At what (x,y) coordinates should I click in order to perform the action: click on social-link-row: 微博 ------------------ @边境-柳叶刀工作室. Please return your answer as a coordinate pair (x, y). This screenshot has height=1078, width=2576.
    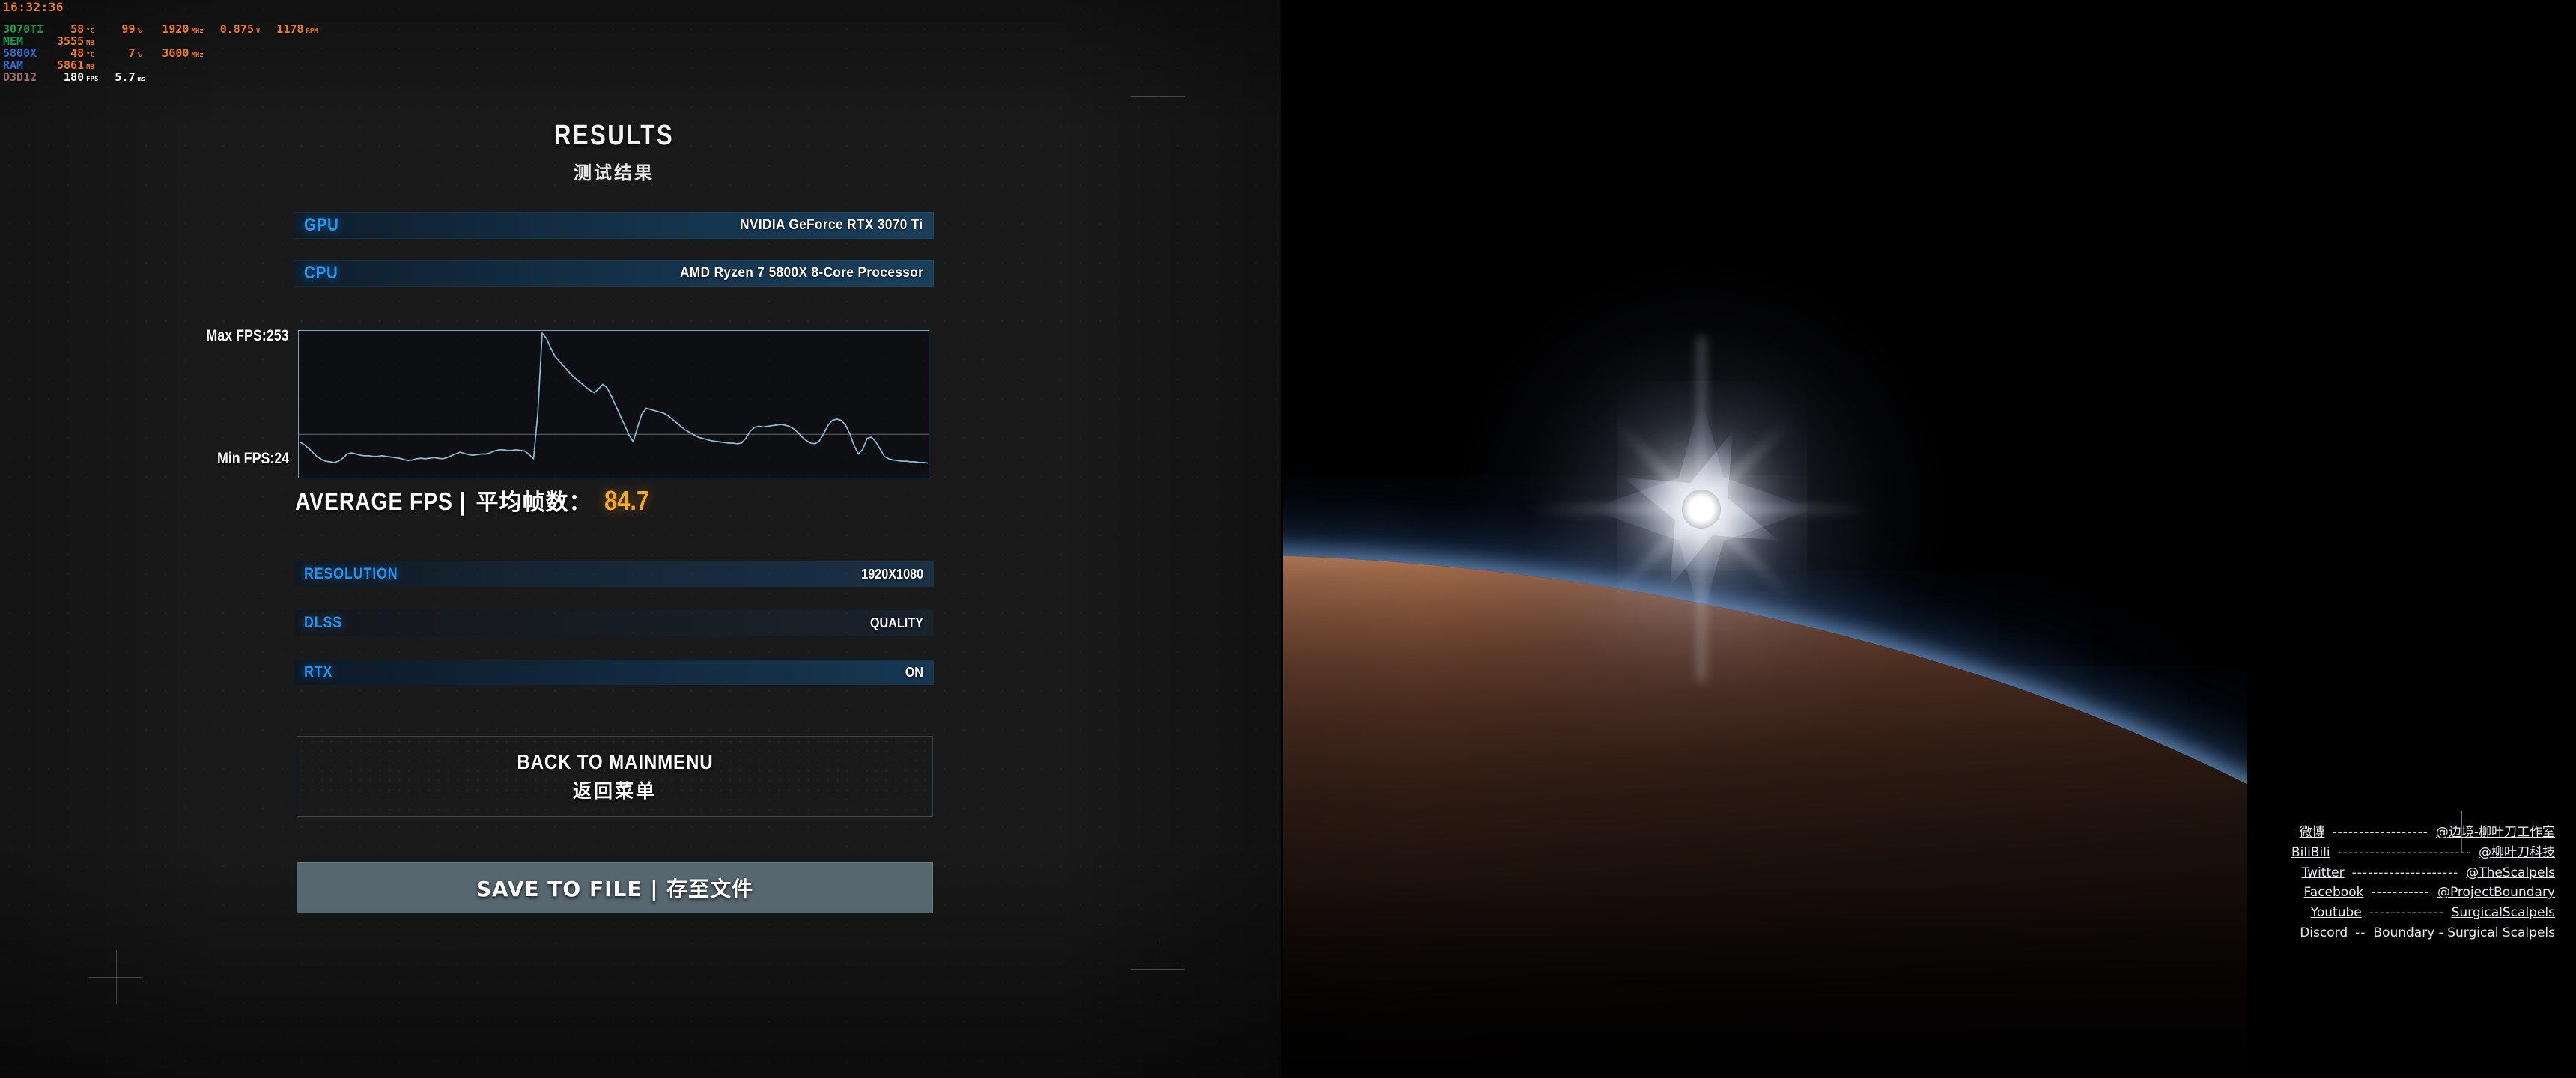
    Looking at the image, I should click on (2423, 833).